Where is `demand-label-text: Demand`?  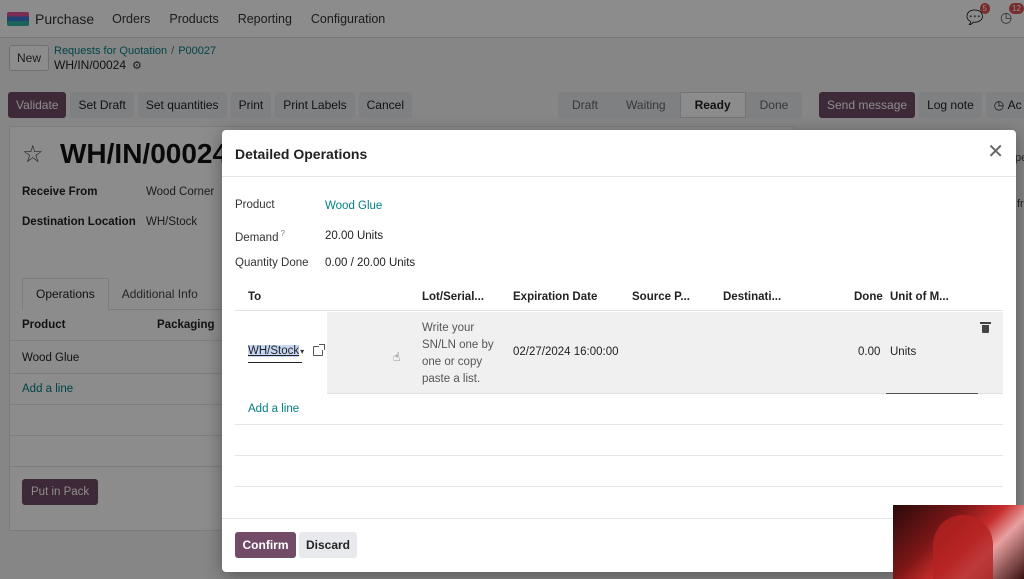
demand-label-text: Demand is located at coordinates (257, 237).